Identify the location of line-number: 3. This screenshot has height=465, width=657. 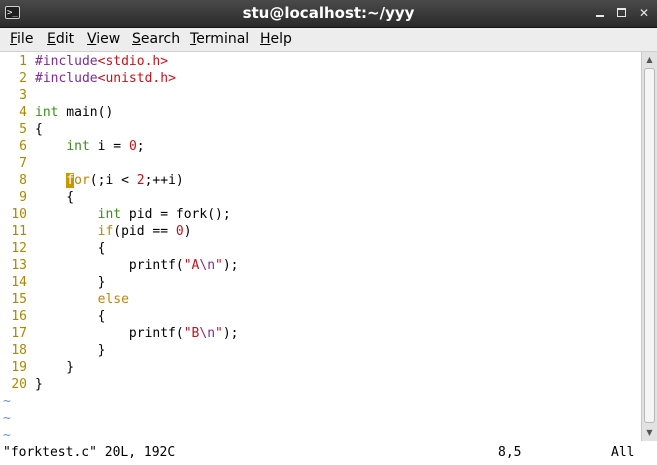
(23, 95).